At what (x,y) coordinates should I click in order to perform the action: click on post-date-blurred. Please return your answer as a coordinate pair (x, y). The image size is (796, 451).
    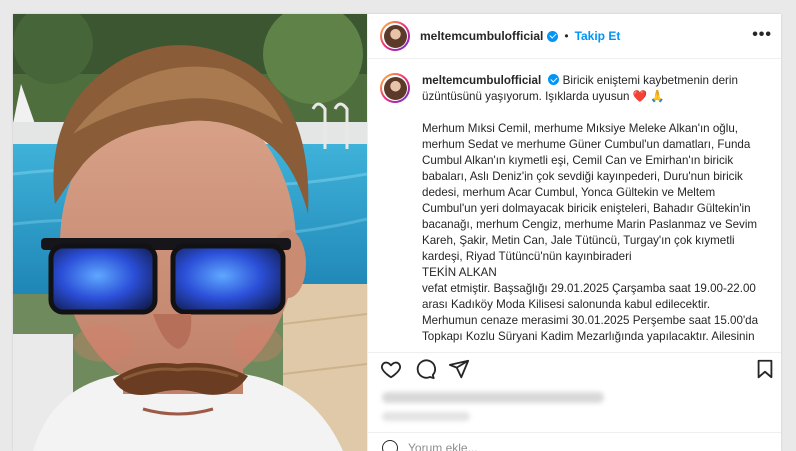
    Looking at the image, I should click on (426, 416).